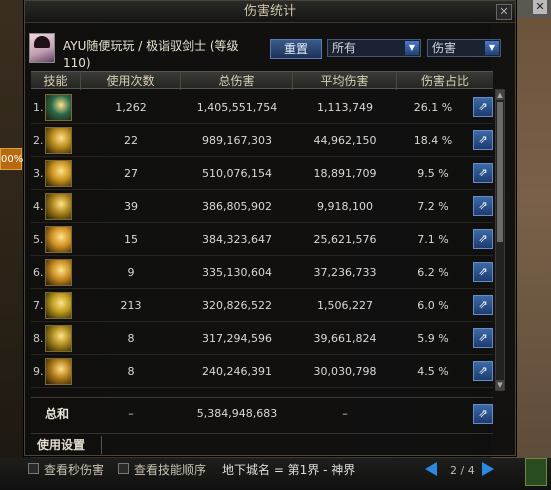 This screenshot has height=490, width=551. What do you see at coordinates (58, 206) in the screenshot?
I see `sword-wave-skill-icon` at bounding box center [58, 206].